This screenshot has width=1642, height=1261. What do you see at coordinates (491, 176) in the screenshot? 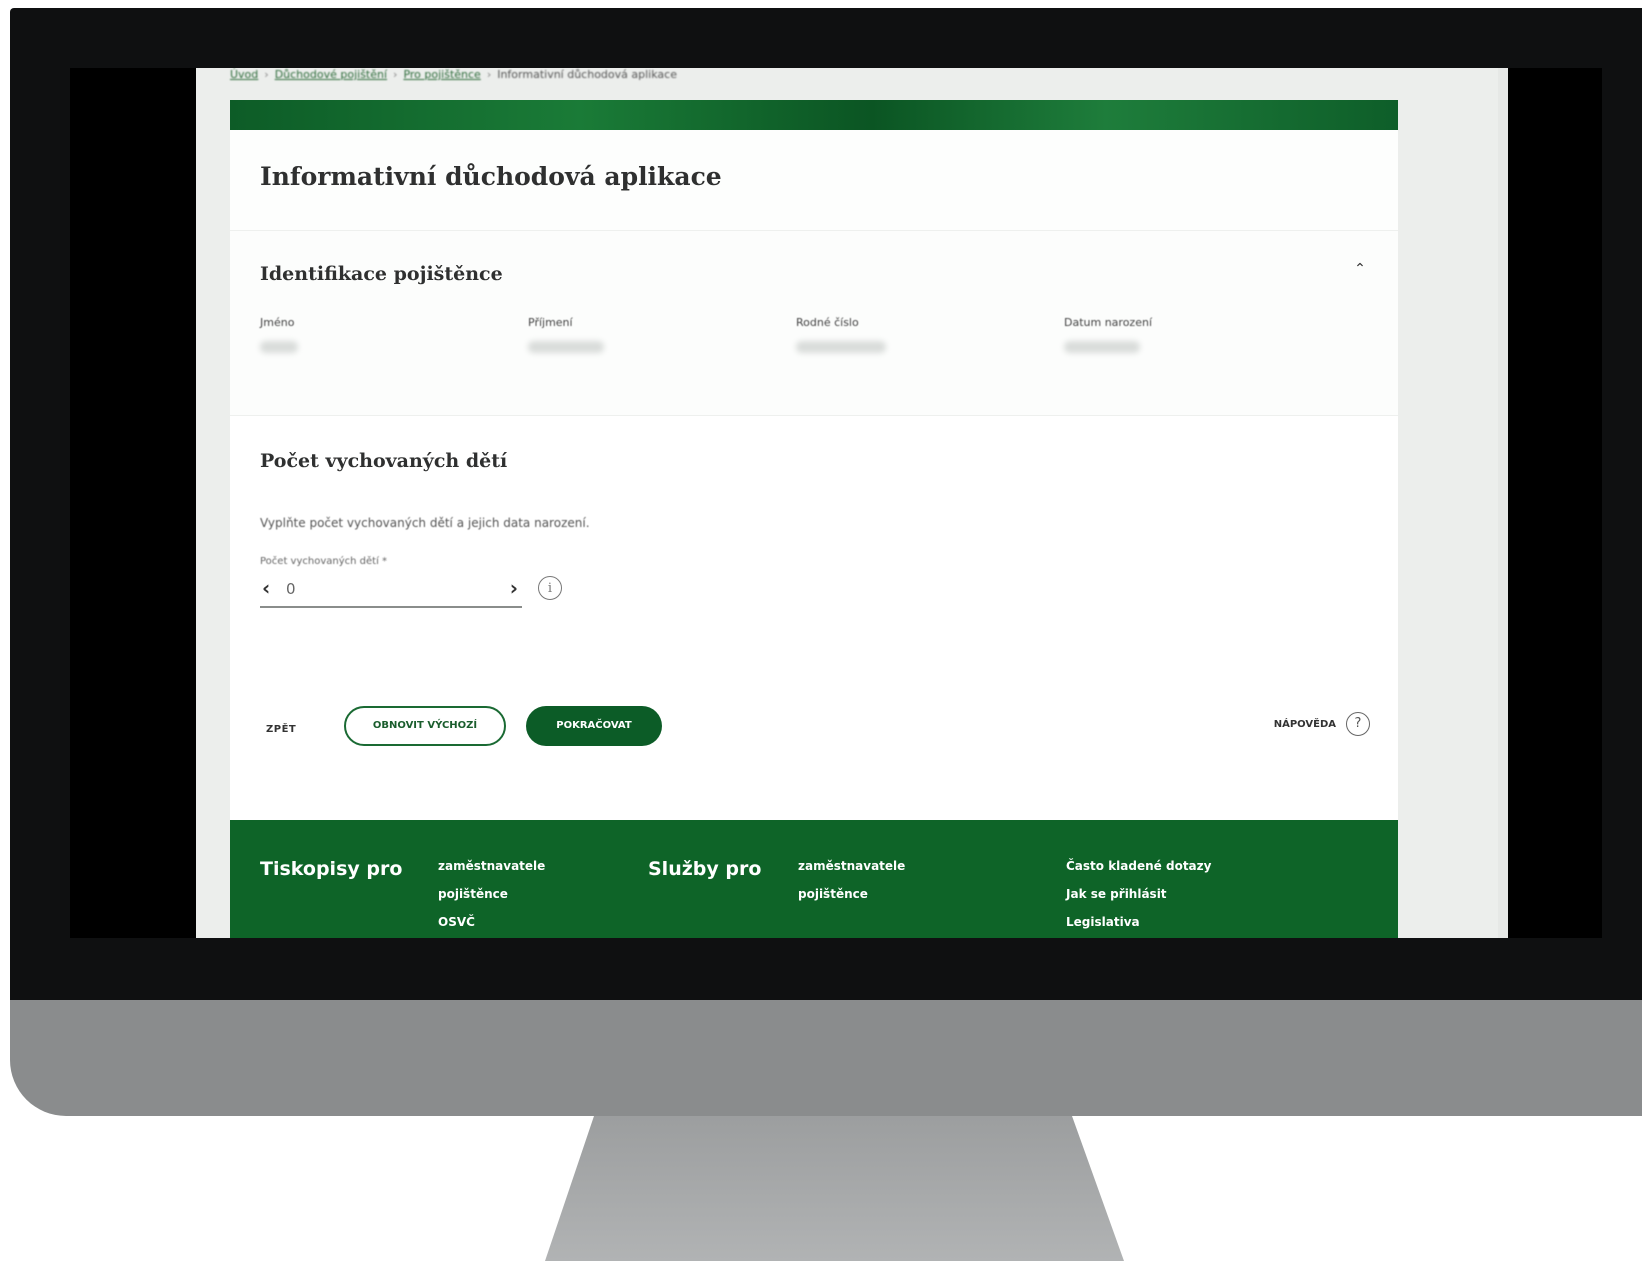
I see `page-title: Informativní důchodová aplikace` at bounding box center [491, 176].